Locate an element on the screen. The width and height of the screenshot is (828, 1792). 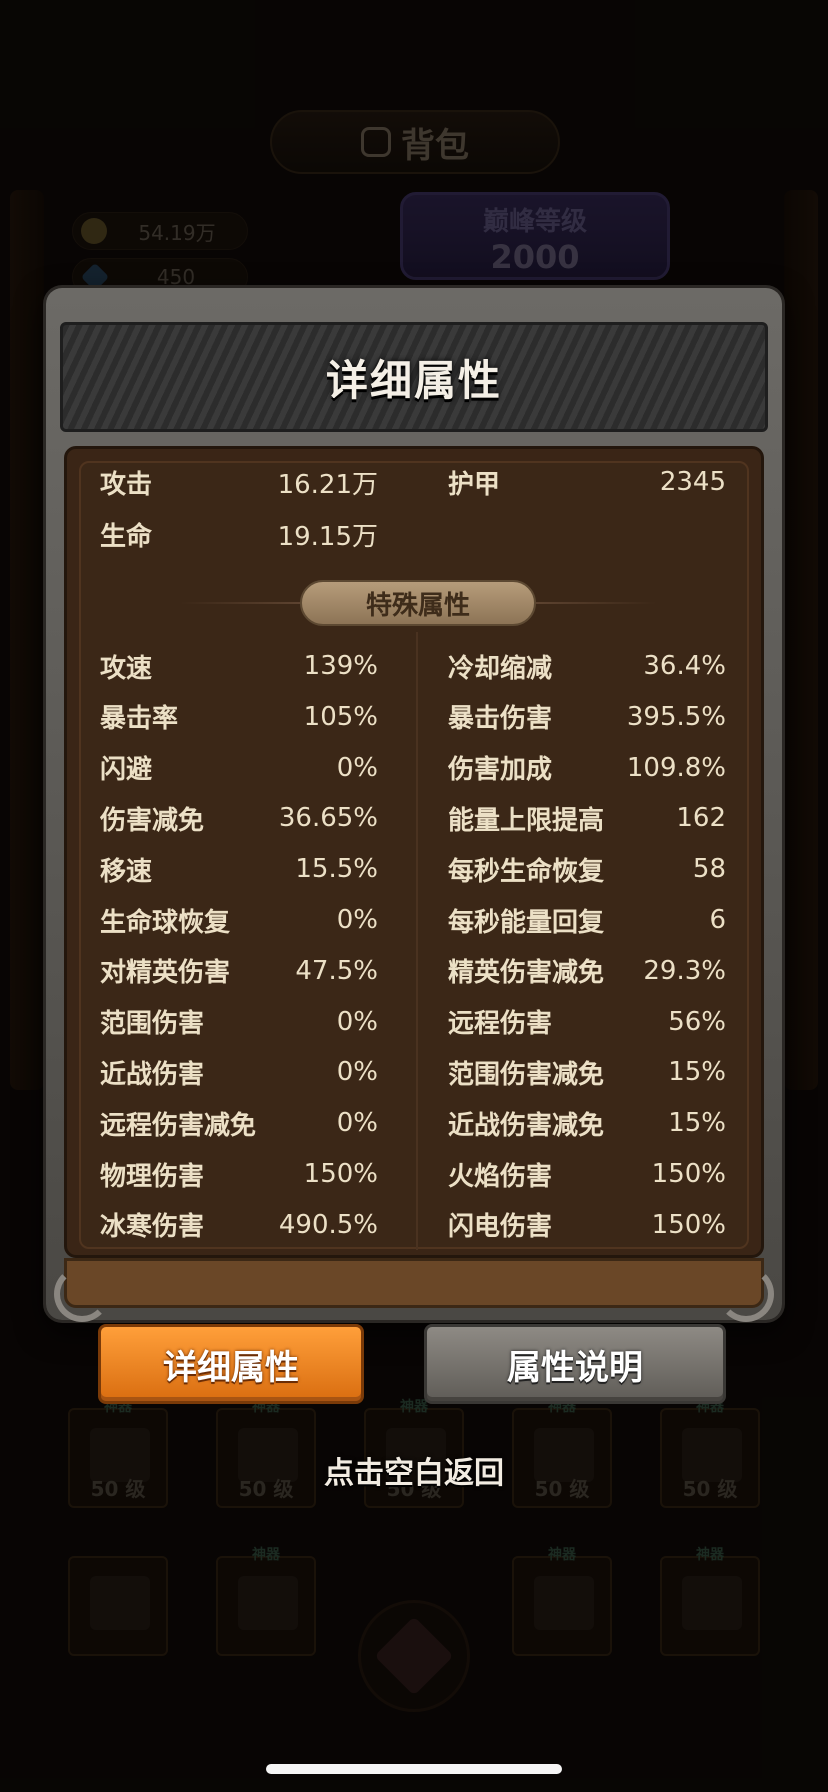
armor-icon is located at coordinates (268, 1603).